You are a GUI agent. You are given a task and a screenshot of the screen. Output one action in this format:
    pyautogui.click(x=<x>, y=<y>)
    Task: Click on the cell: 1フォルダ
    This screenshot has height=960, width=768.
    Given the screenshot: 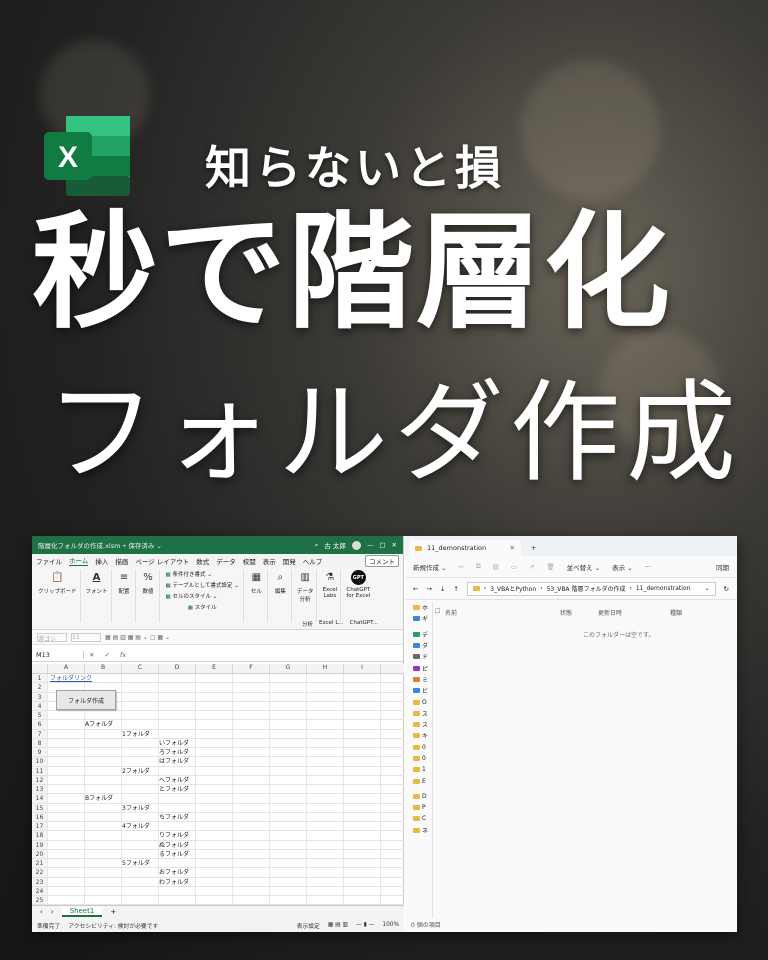 What is the action you would take?
    pyautogui.click(x=140, y=733)
    